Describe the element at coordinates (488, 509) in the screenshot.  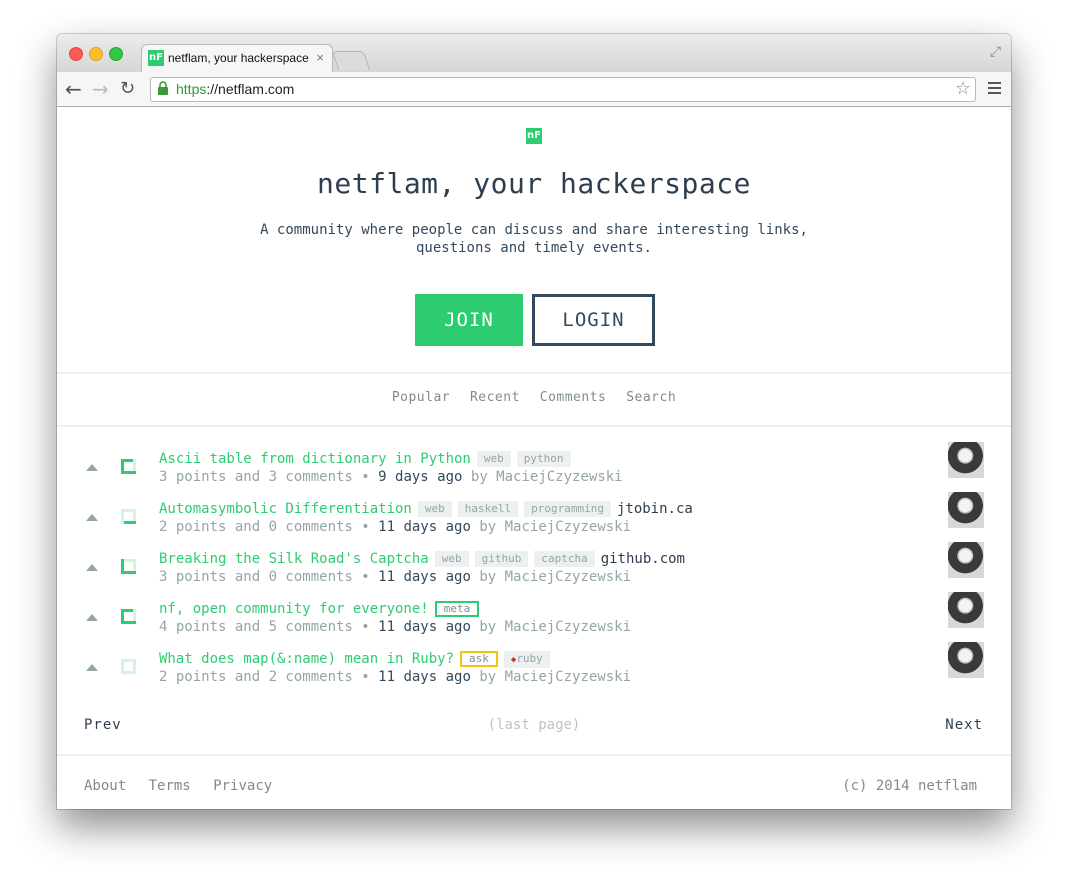
I see `tag-haskell: haskell` at that location.